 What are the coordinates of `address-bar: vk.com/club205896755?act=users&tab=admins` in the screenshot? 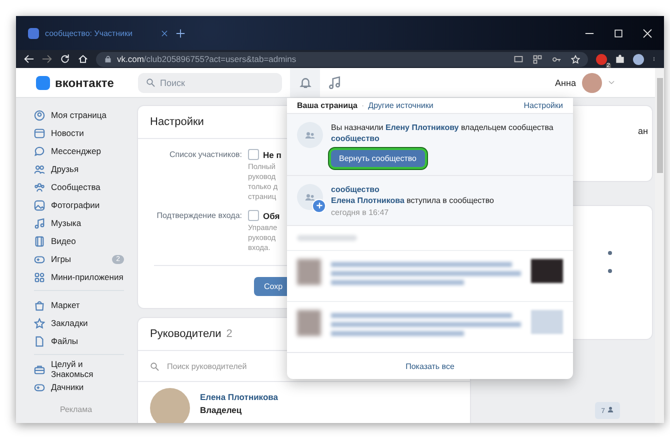 It's located at (342, 59).